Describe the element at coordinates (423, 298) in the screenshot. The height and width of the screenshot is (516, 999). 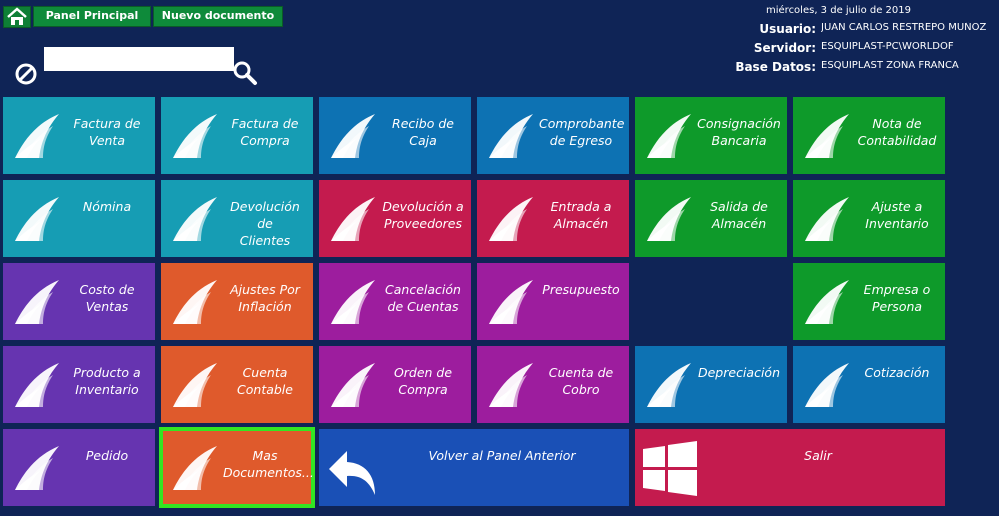
I see `tile-label: Cancelación de Cuentas` at that location.